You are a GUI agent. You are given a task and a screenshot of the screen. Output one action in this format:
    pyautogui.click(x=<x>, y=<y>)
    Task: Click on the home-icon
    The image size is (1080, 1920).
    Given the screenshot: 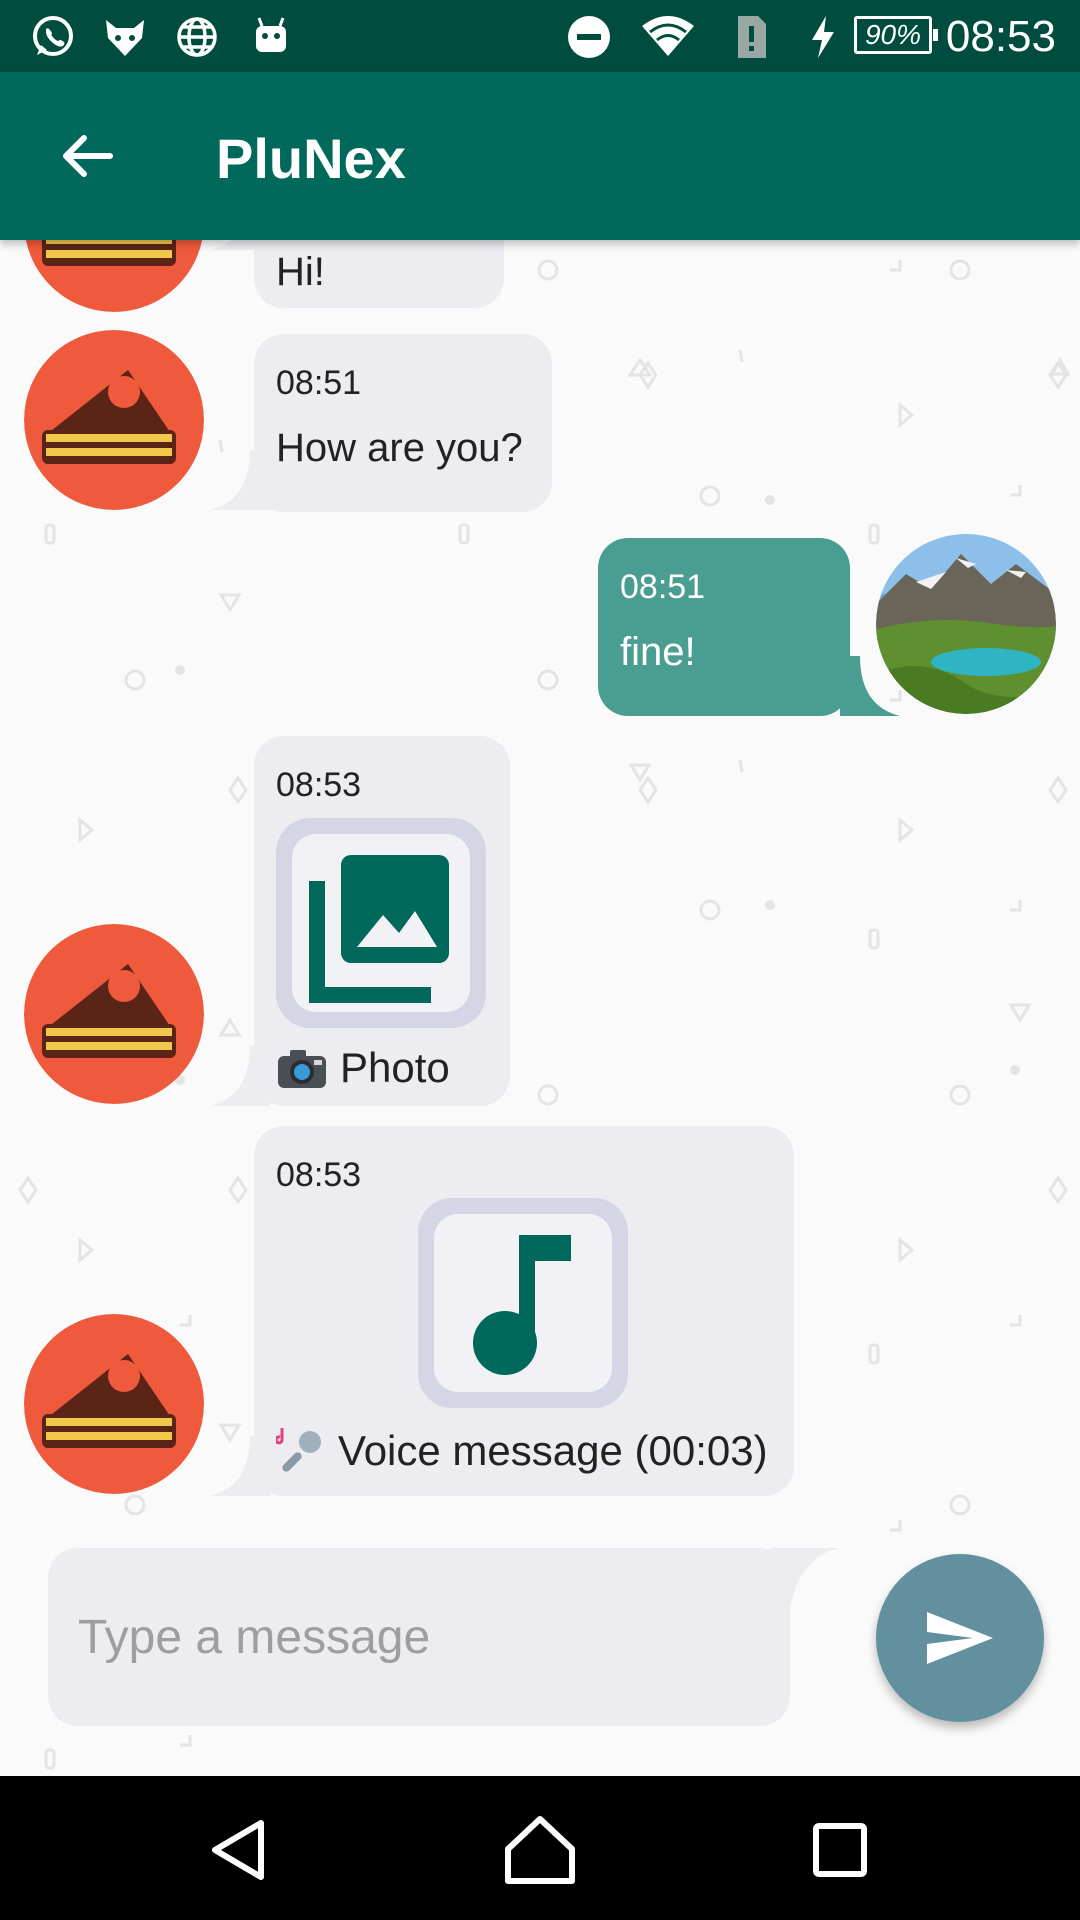 What is the action you would take?
    pyautogui.click(x=540, y=1850)
    